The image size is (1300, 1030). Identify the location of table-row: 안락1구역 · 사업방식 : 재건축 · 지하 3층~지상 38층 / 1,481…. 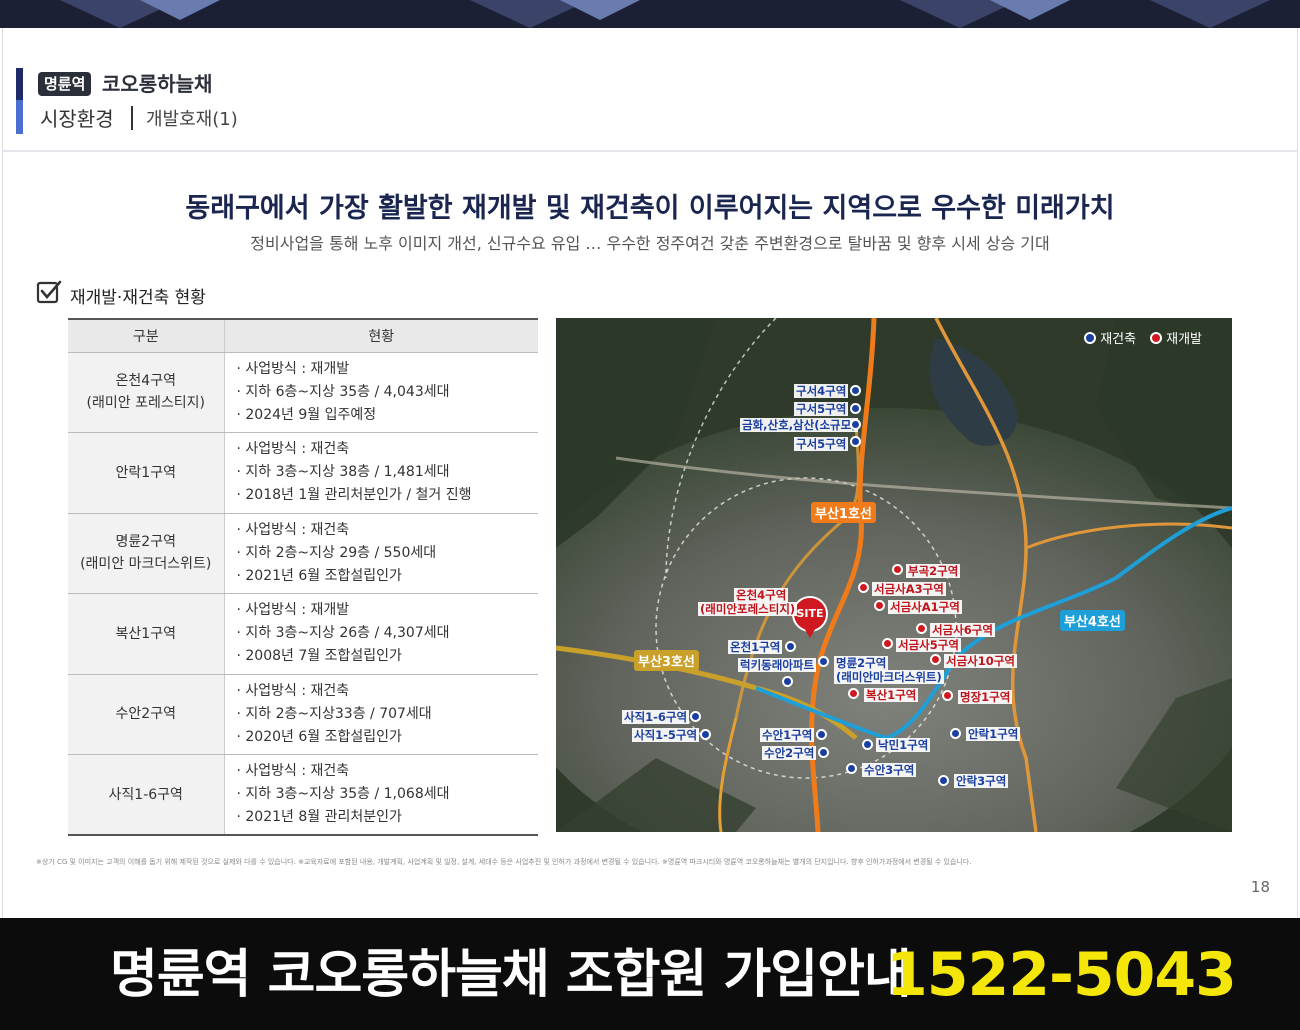
(303, 473).